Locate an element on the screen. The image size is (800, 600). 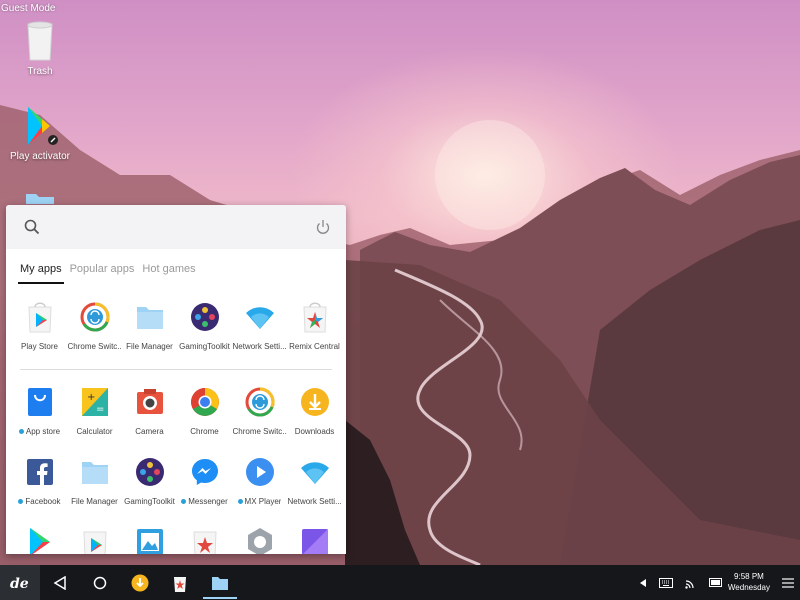
app-label: App store is located at coordinates (39, 431).